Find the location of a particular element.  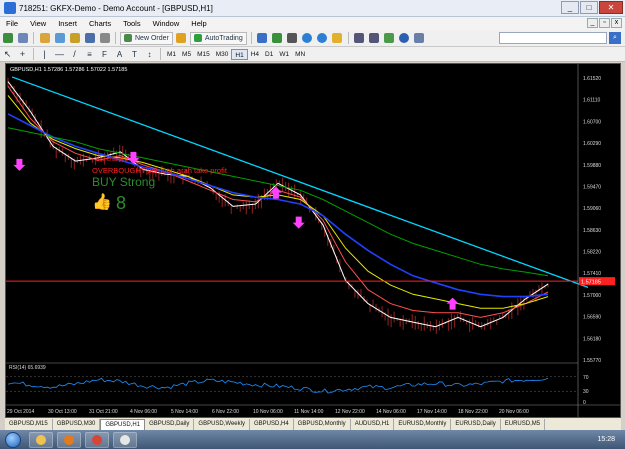

horizontal-line-icon: — is located at coordinates (59, 54).